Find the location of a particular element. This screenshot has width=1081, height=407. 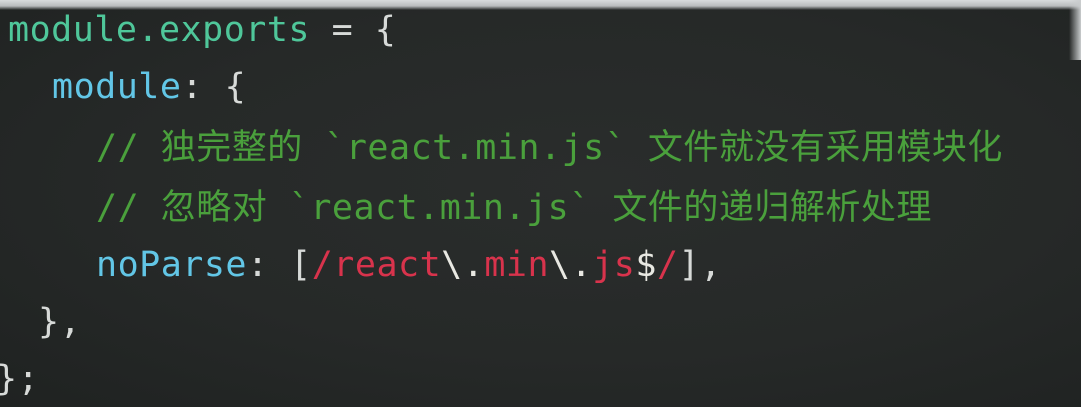

noparse-colon-bracket: : [ is located at coordinates (279, 265).